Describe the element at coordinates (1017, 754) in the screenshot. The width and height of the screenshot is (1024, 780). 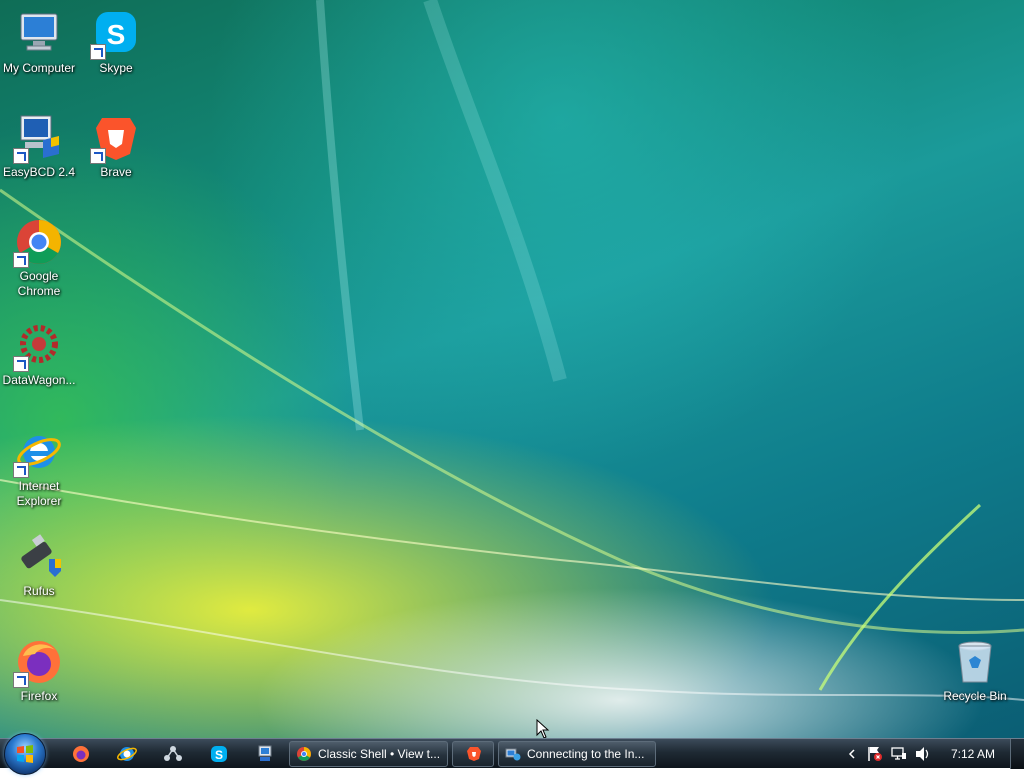
I see `show-desktop-button` at that location.